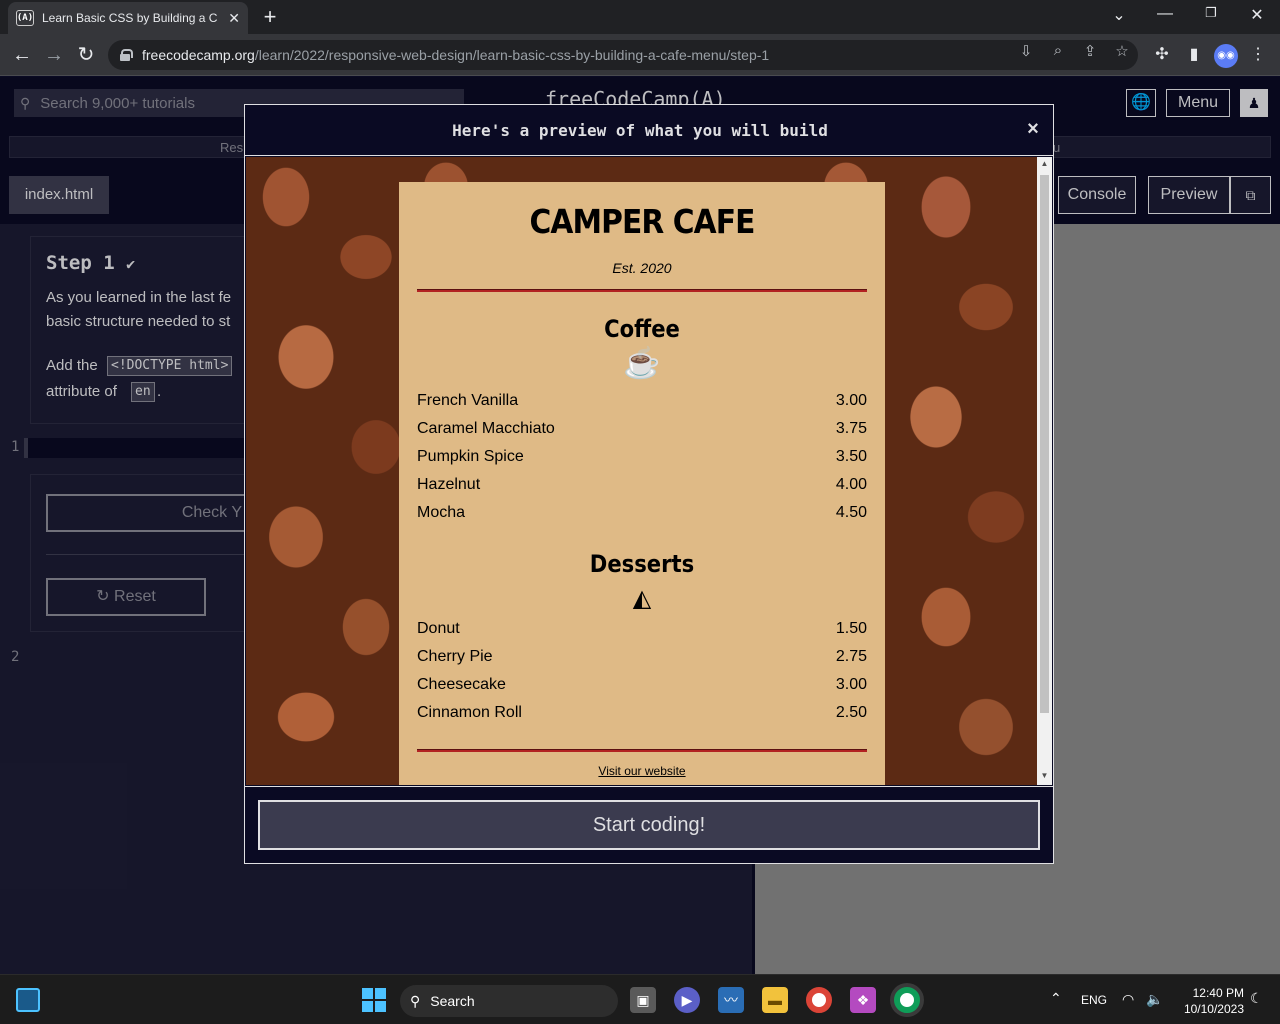 The width and height of the screenshot is (1280, 1024). Describe the element at coordinates (270, 17) in the screenshot. I see `new-tab-button: +` at that location.